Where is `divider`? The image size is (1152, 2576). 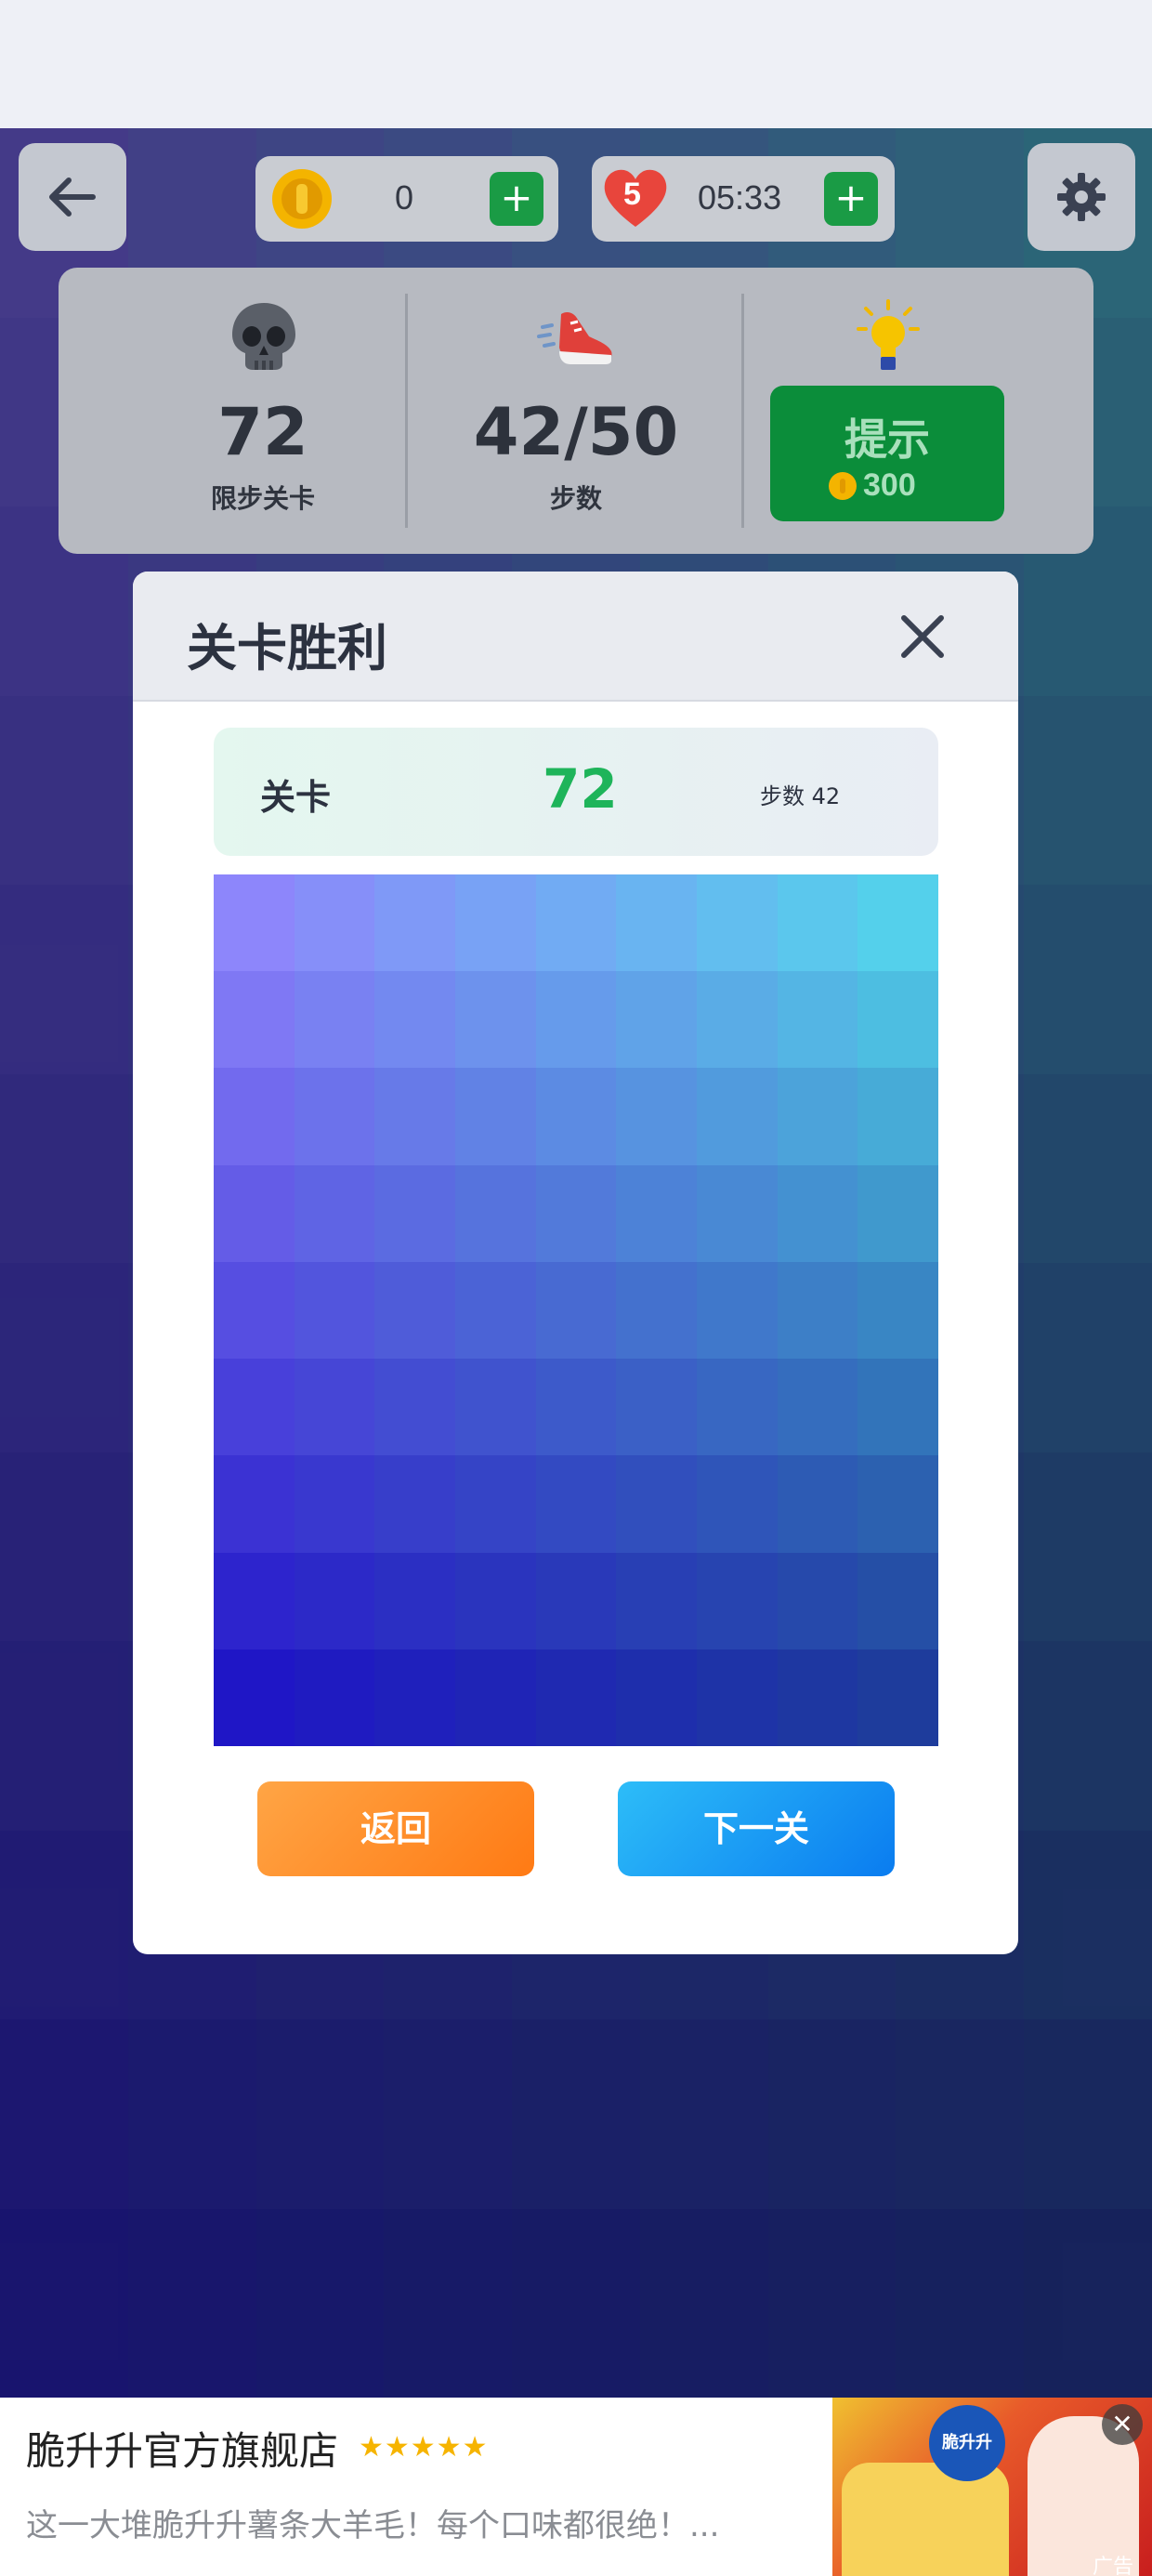
divider is located at coordinates (742, 411).